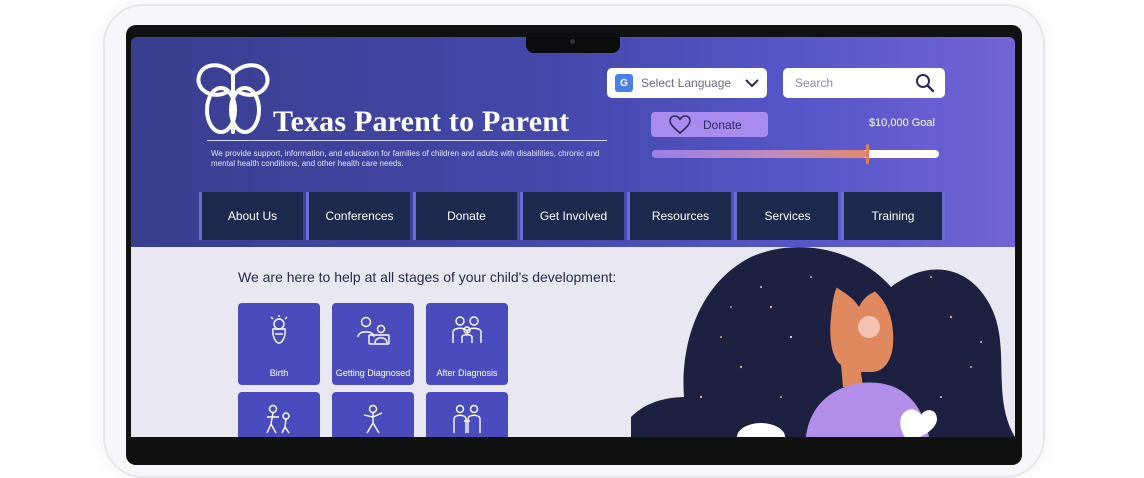 This screenshot has height=478, width=1144. What do you see at coordinates (752, 83) in the screenshot?
I see `chevron-down-icon` at bounding box center [752, 83].